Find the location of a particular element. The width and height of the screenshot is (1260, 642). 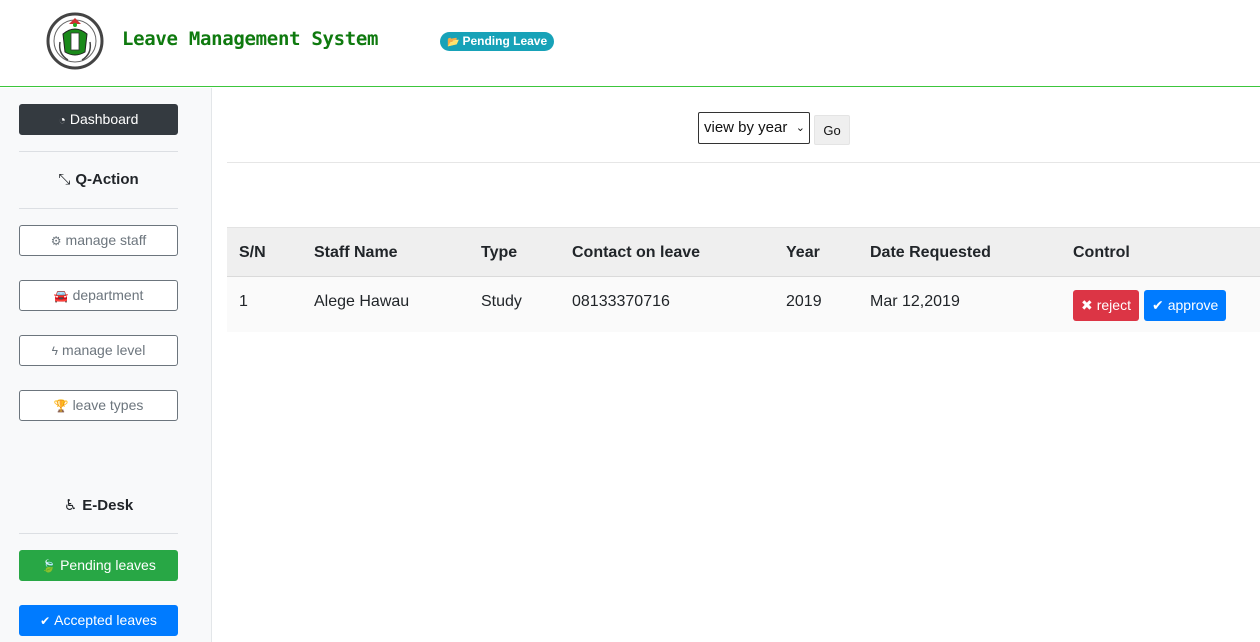

dashboard-gauge-icon: ◔ is located at coordinates (62, 120).